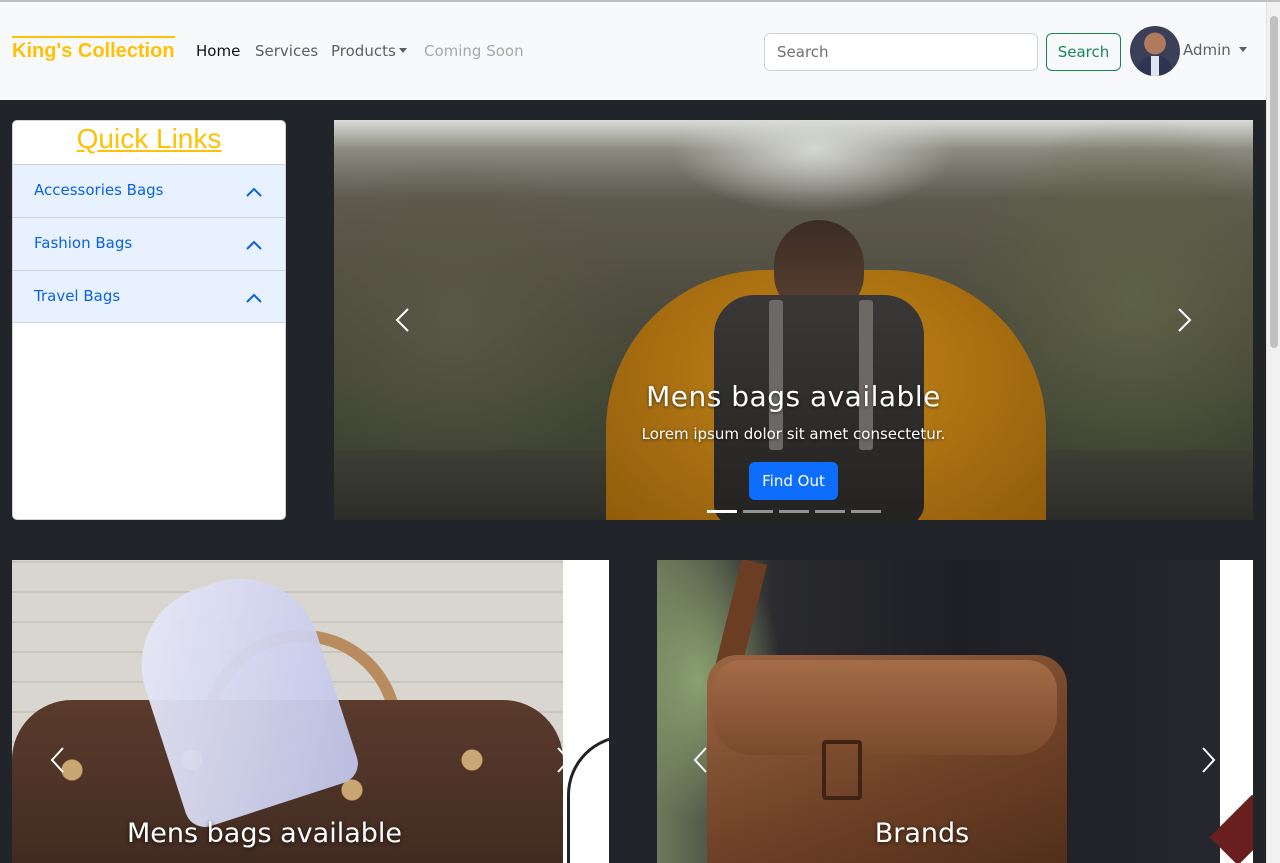 This screenshot has height=863, width=1280. I want to click on accordion-item-fashion-bags: Fashion Bags, so click(149, 243).